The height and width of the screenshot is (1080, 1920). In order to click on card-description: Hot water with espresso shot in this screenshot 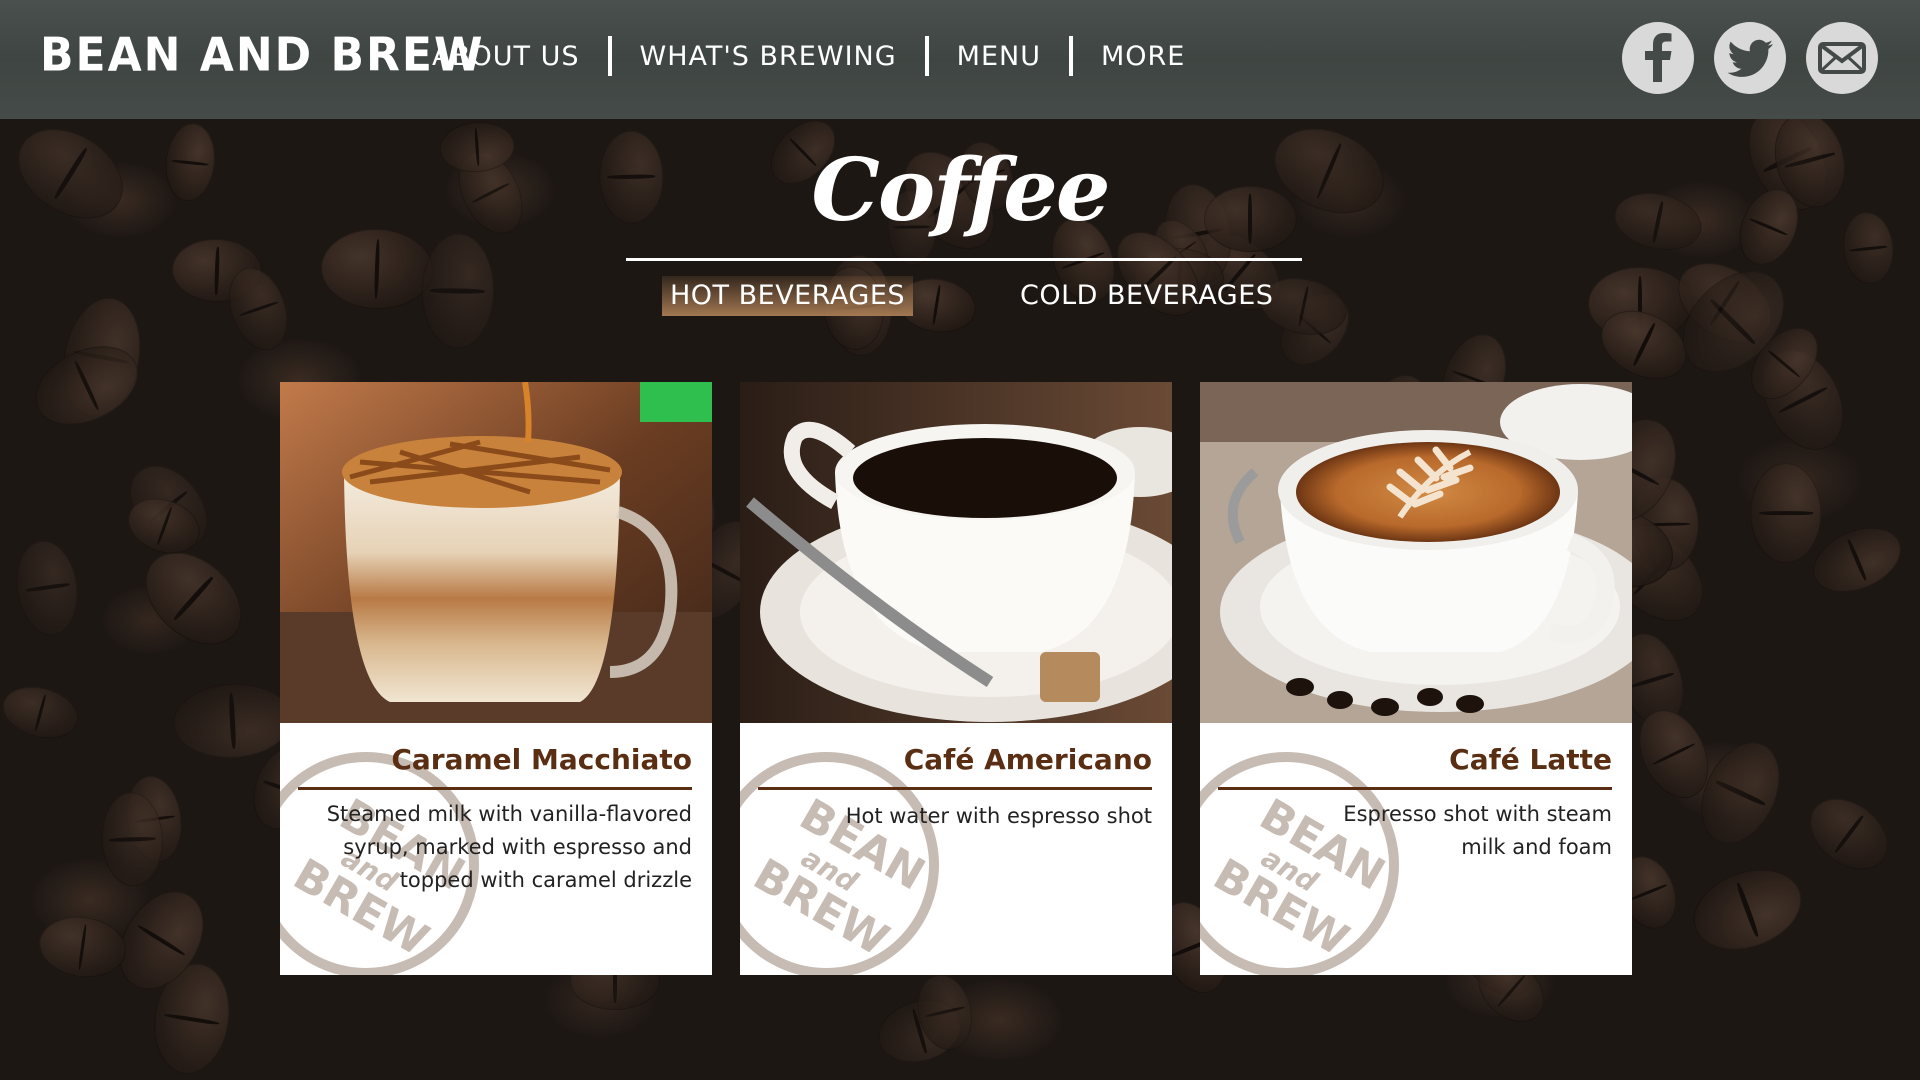, I will do `click(998, 816)`.